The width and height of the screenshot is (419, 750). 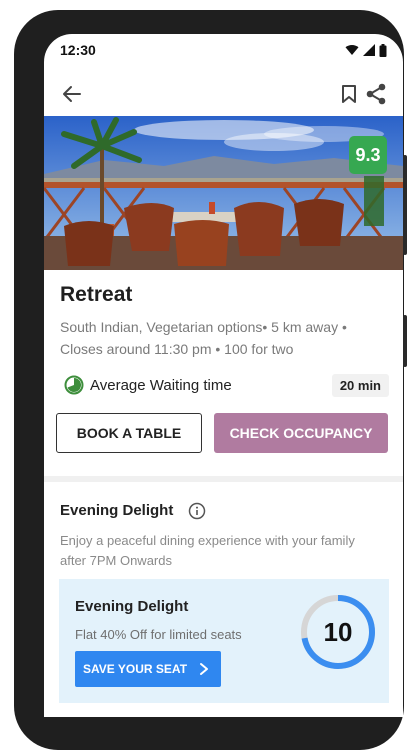 What do you see at coordinates (301, 433) in the screenshot?
I see `check-occupancy-button: CHECK OCCUPANCY` at bounding box center [301, 433].